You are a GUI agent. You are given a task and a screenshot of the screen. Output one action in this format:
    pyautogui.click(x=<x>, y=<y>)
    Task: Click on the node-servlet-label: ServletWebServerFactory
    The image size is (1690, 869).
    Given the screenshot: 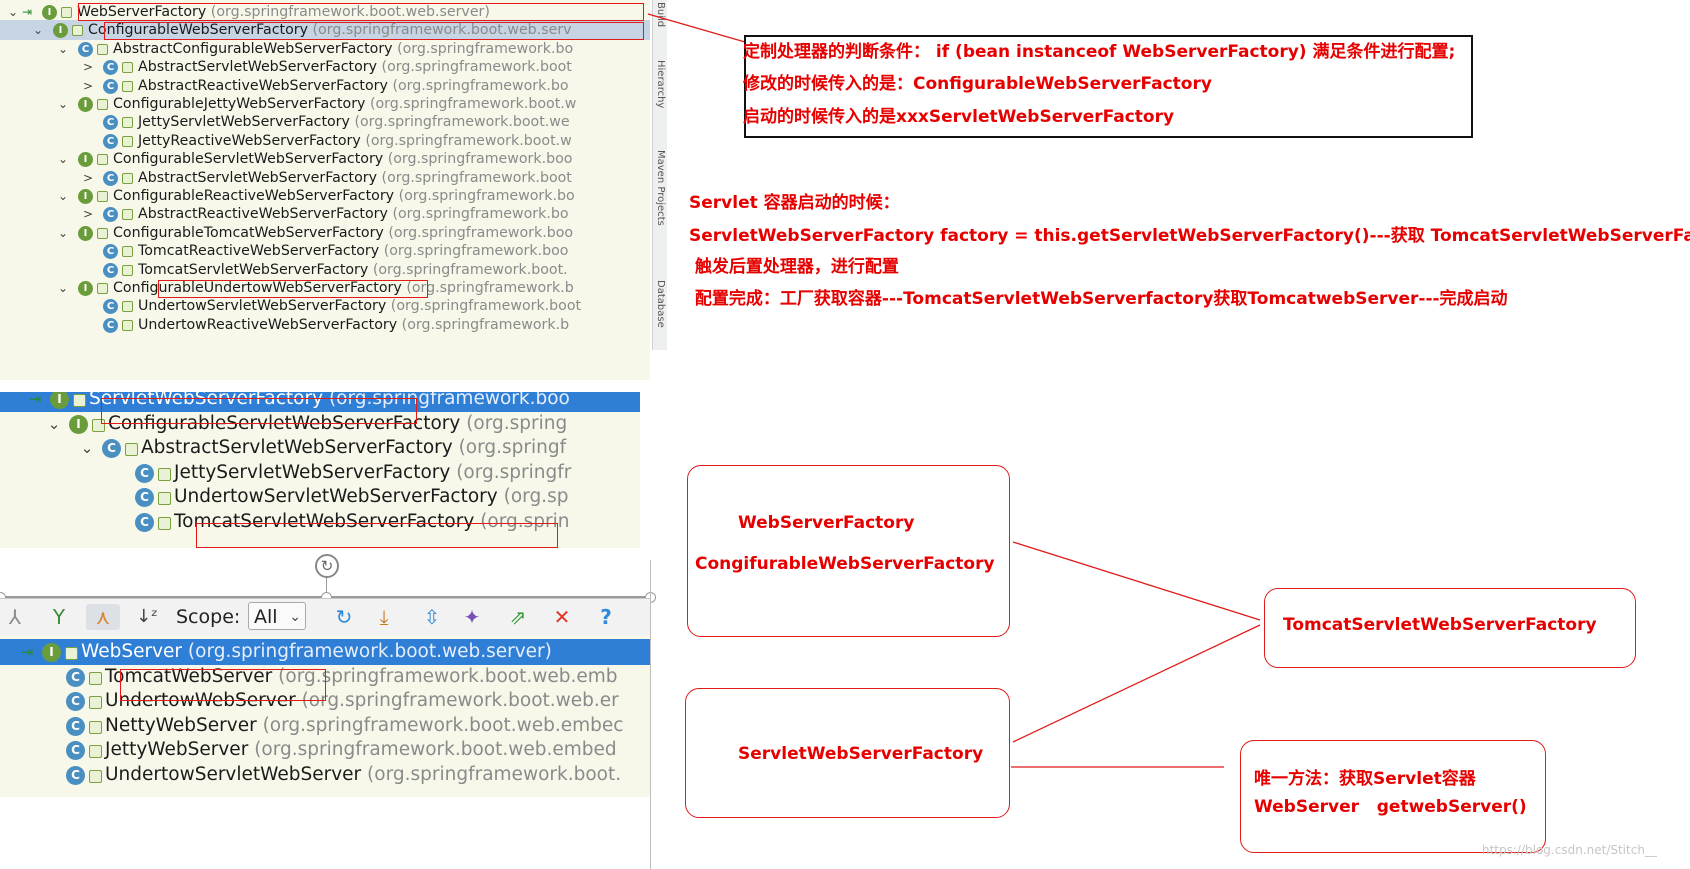 What is the action you would take?
    pyautogui.click(x=861, y=754)
    